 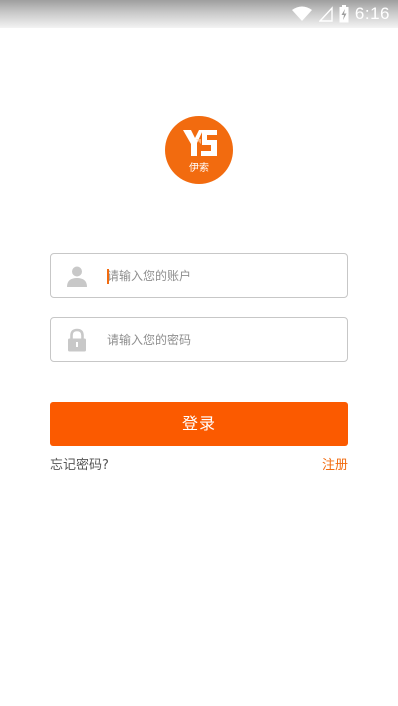 I want to click on password-input, so click(x=222, y=339).